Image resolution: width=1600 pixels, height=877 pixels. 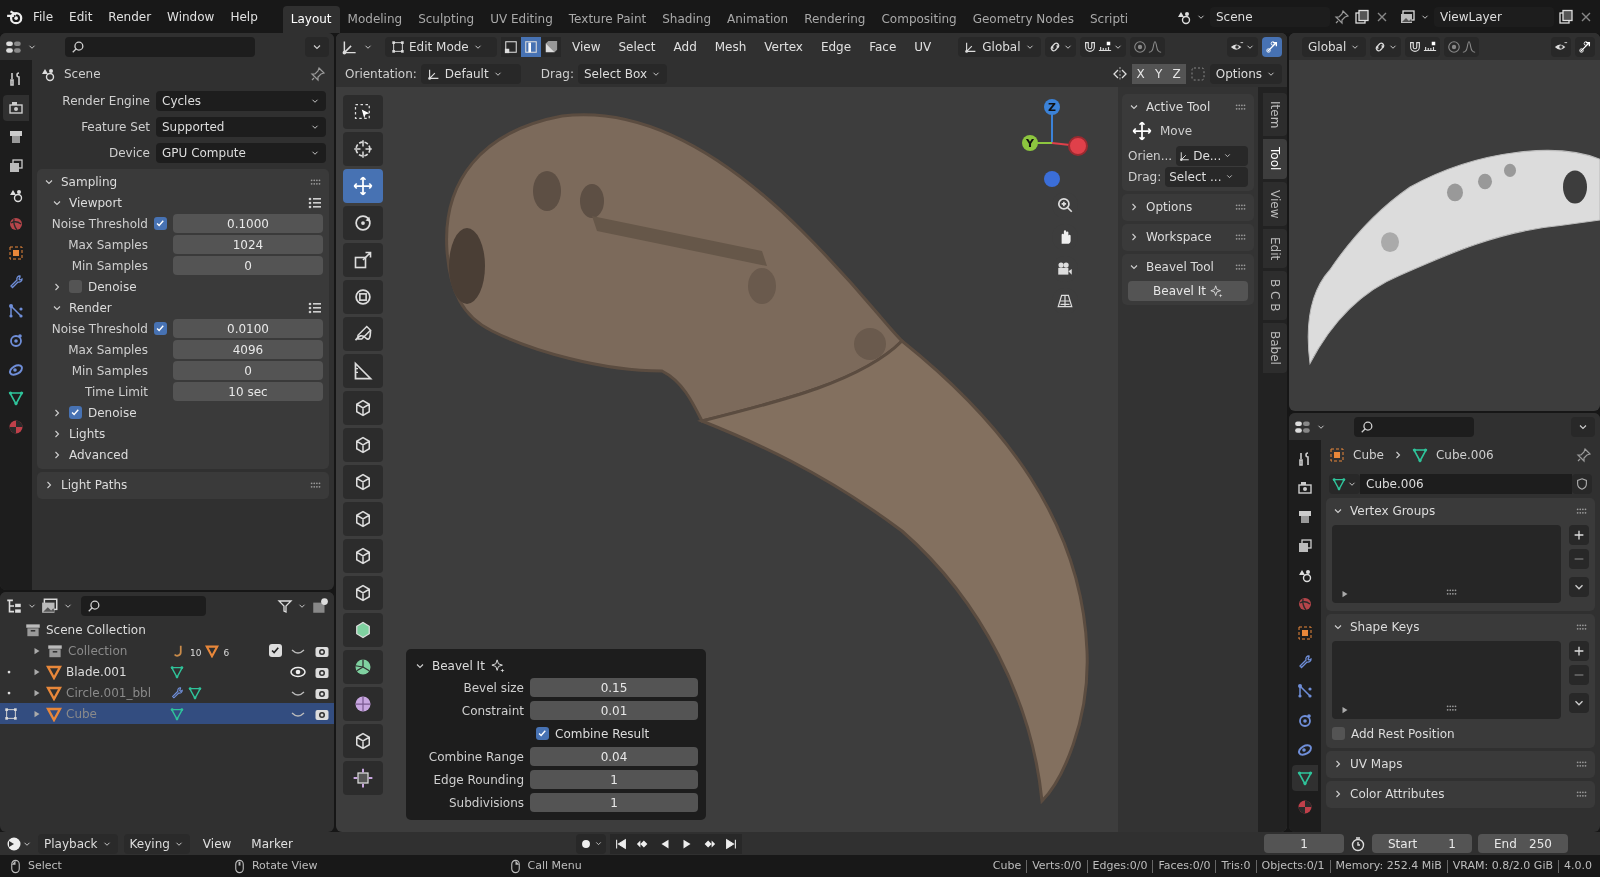 I want to click on workspace-tab: Scripti, so click(x=1109, y=19).